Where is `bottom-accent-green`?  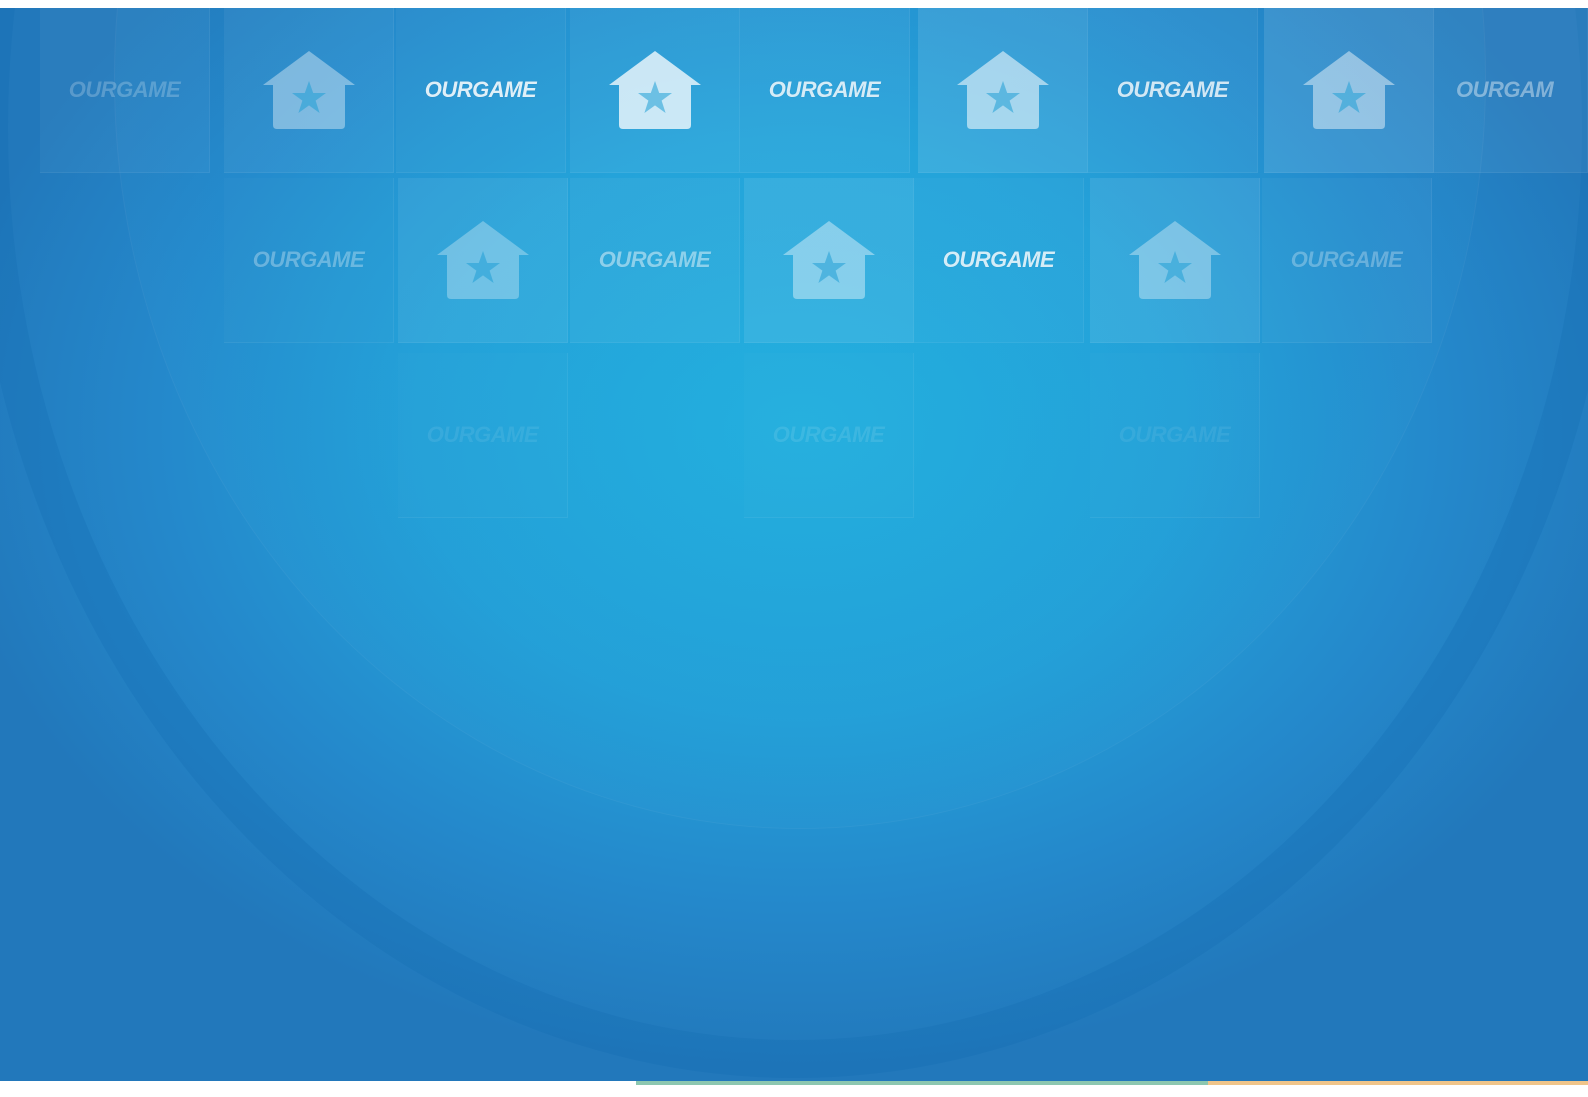
bottom-accent-green is located at coordinates (922, 1083).